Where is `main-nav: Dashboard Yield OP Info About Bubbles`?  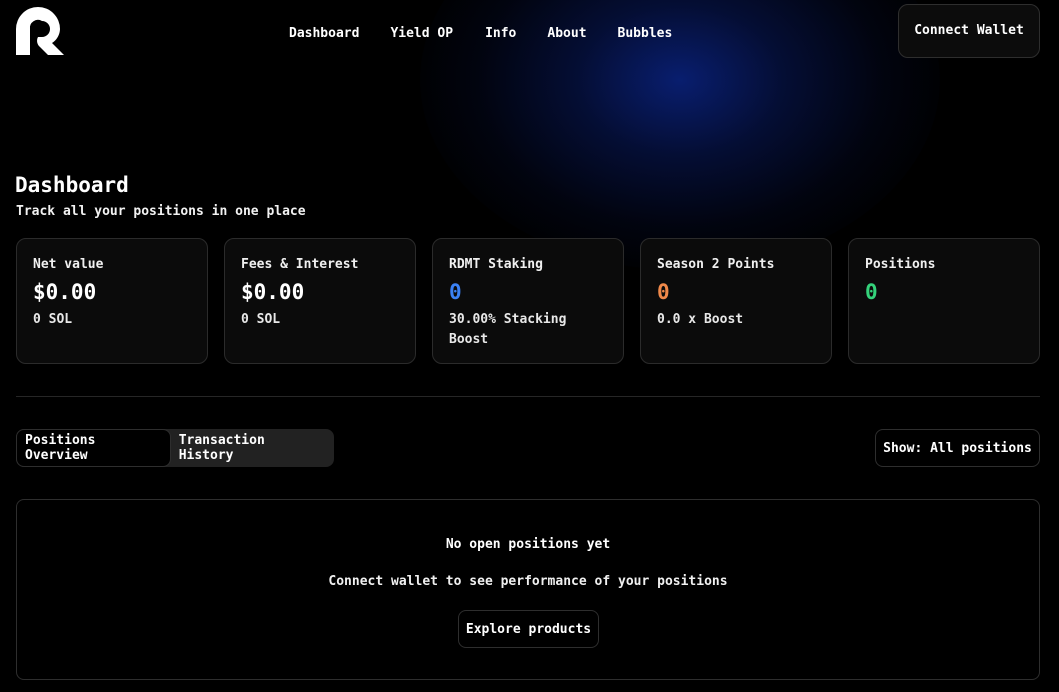
main-nav: Dashboard Yield OP Info About Bubbles is located at coordinates (480, 33).